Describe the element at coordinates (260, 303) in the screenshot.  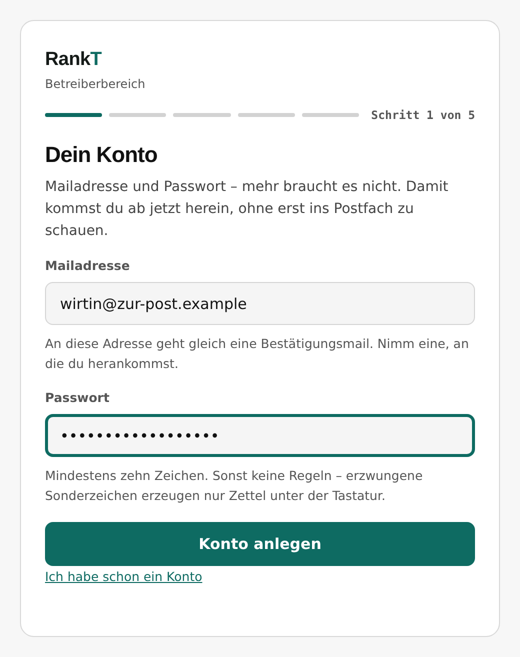
I see `input-field: wirtin@zur-post.example` at that location.